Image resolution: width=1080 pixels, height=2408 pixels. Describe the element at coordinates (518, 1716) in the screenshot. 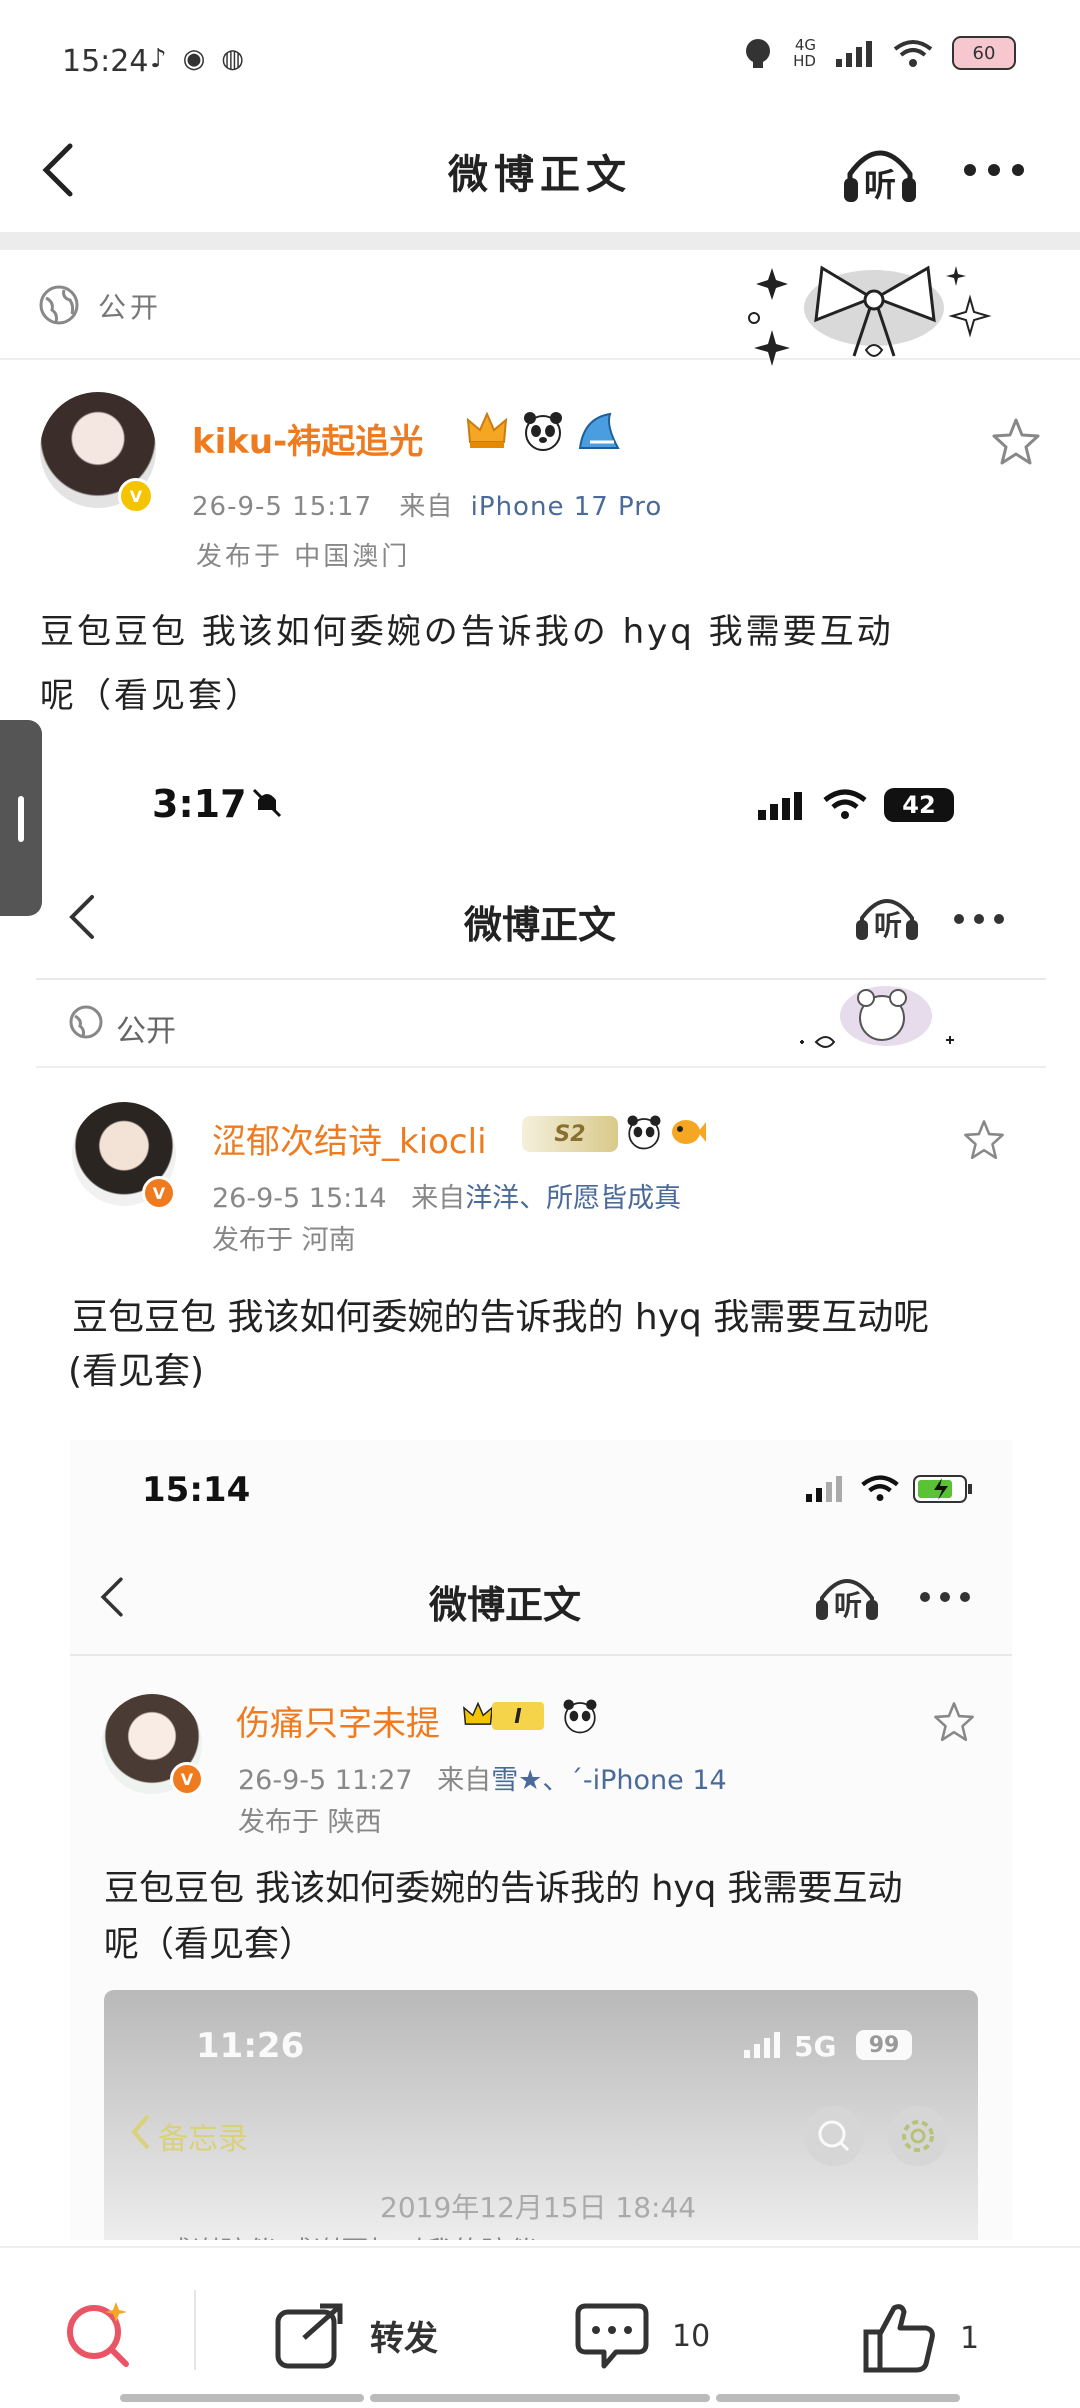

I see `shot2-level-text: I` at that location.